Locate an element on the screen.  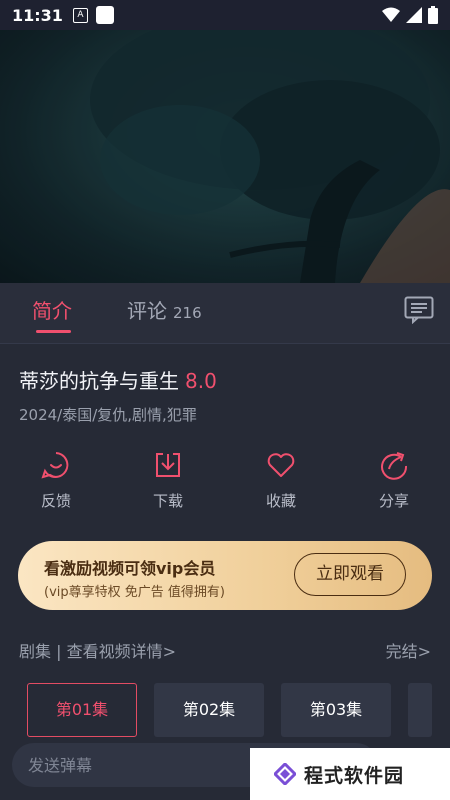
watch-now-button: 立即观看 is located at coordinates (350, 574).